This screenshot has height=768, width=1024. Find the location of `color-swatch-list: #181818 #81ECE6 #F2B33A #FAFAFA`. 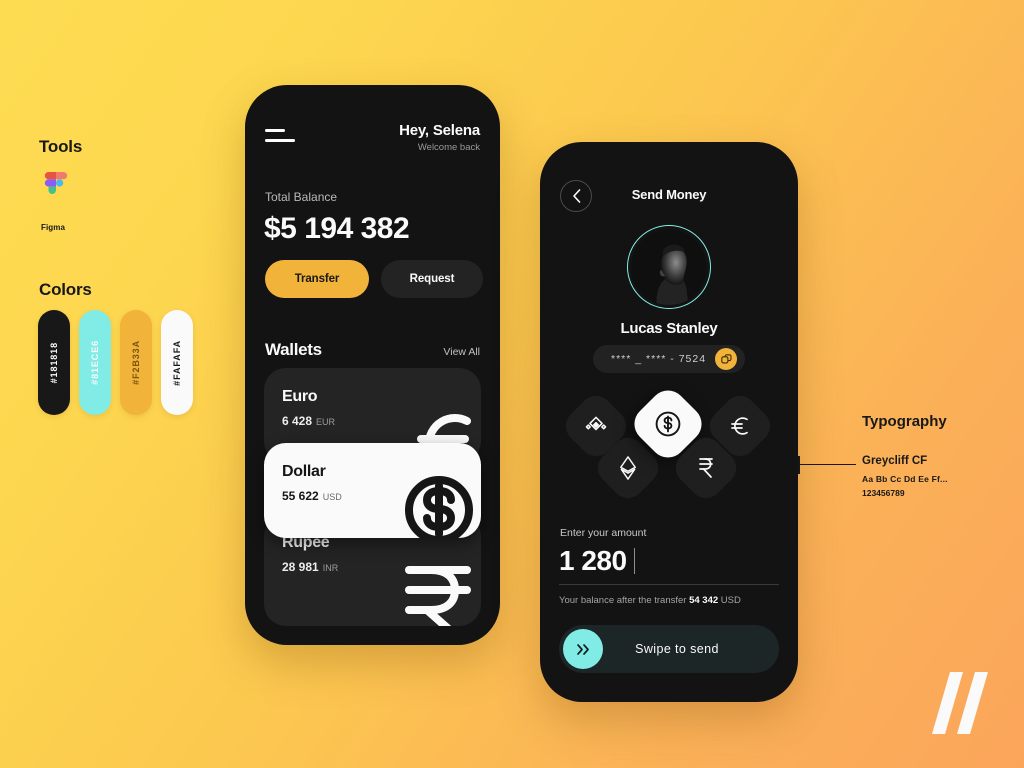

color-swatch-list: #181818 #81ECE6 #F2B33A #FAFAFA is located at coordinates (115, 362).